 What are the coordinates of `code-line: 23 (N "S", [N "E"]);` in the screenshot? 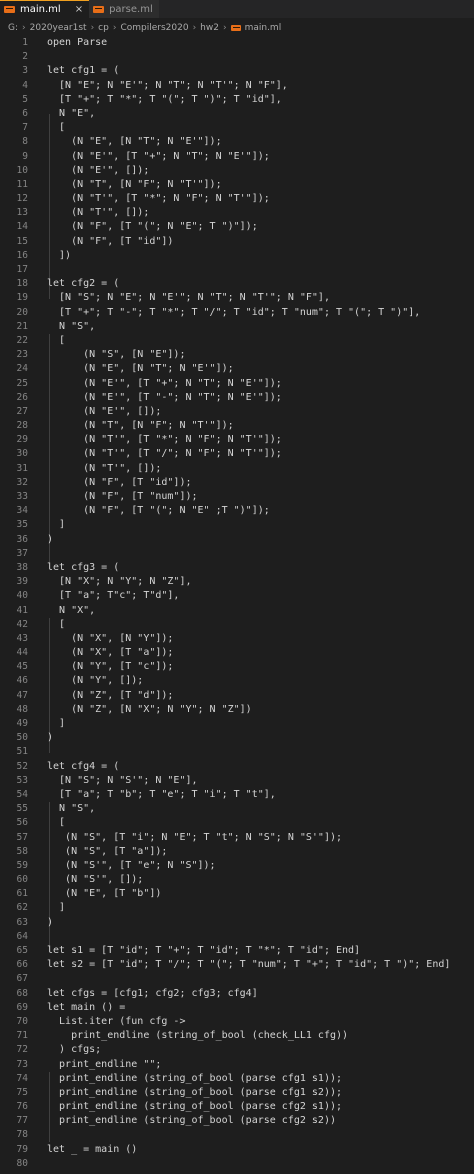 It's located at (237, 355).